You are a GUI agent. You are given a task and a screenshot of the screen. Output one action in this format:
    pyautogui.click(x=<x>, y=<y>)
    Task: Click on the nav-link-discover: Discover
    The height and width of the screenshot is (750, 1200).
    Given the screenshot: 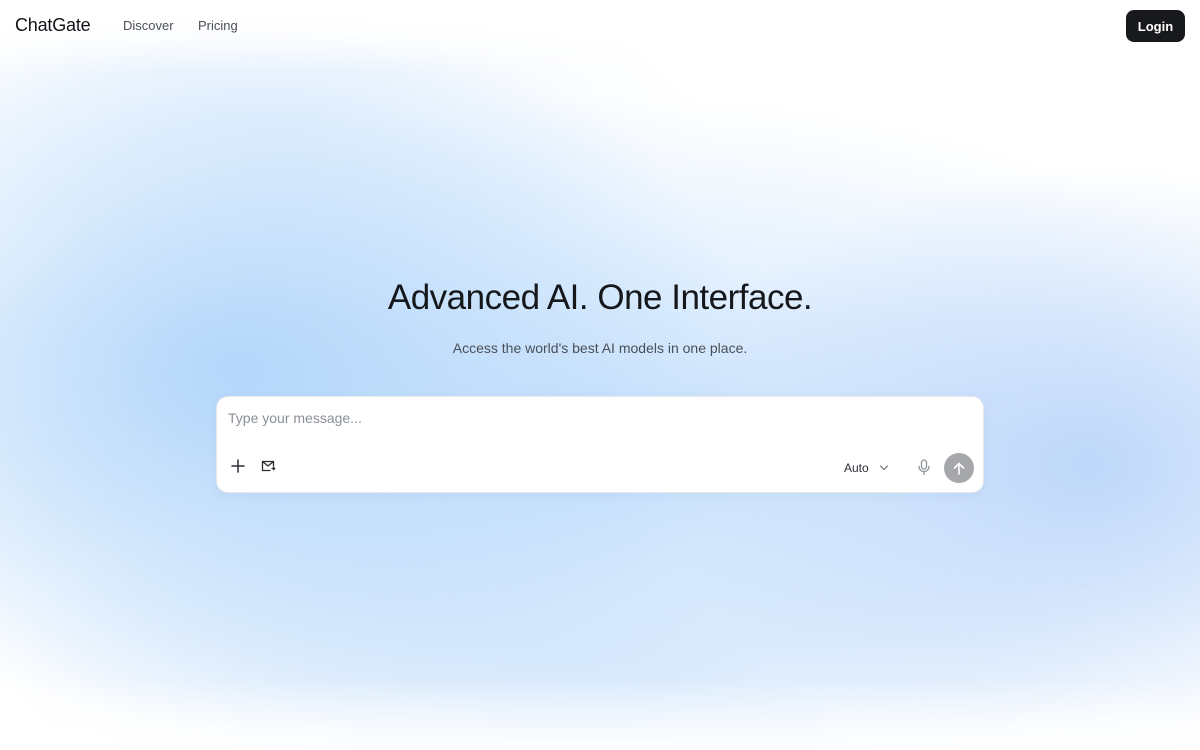 What is the action you would take?
    pyautogui.click(x=148, y=25)
    